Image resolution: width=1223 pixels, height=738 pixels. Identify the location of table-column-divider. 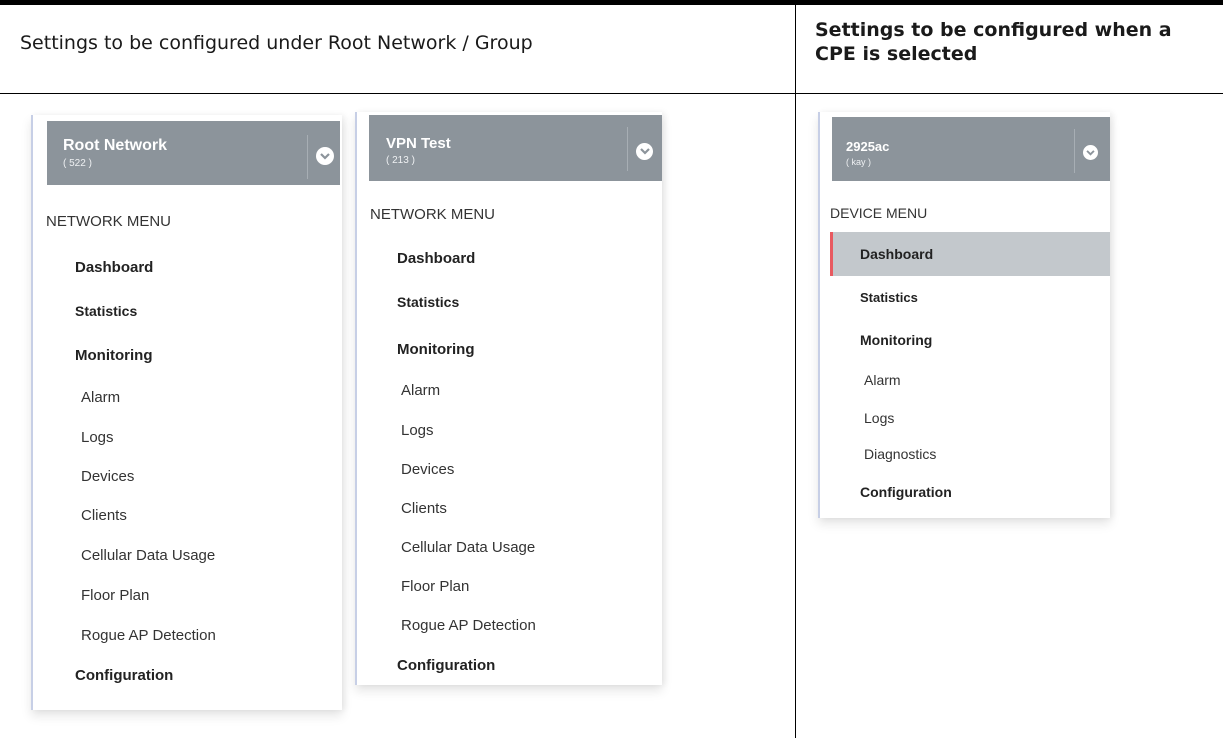
(795, 371).